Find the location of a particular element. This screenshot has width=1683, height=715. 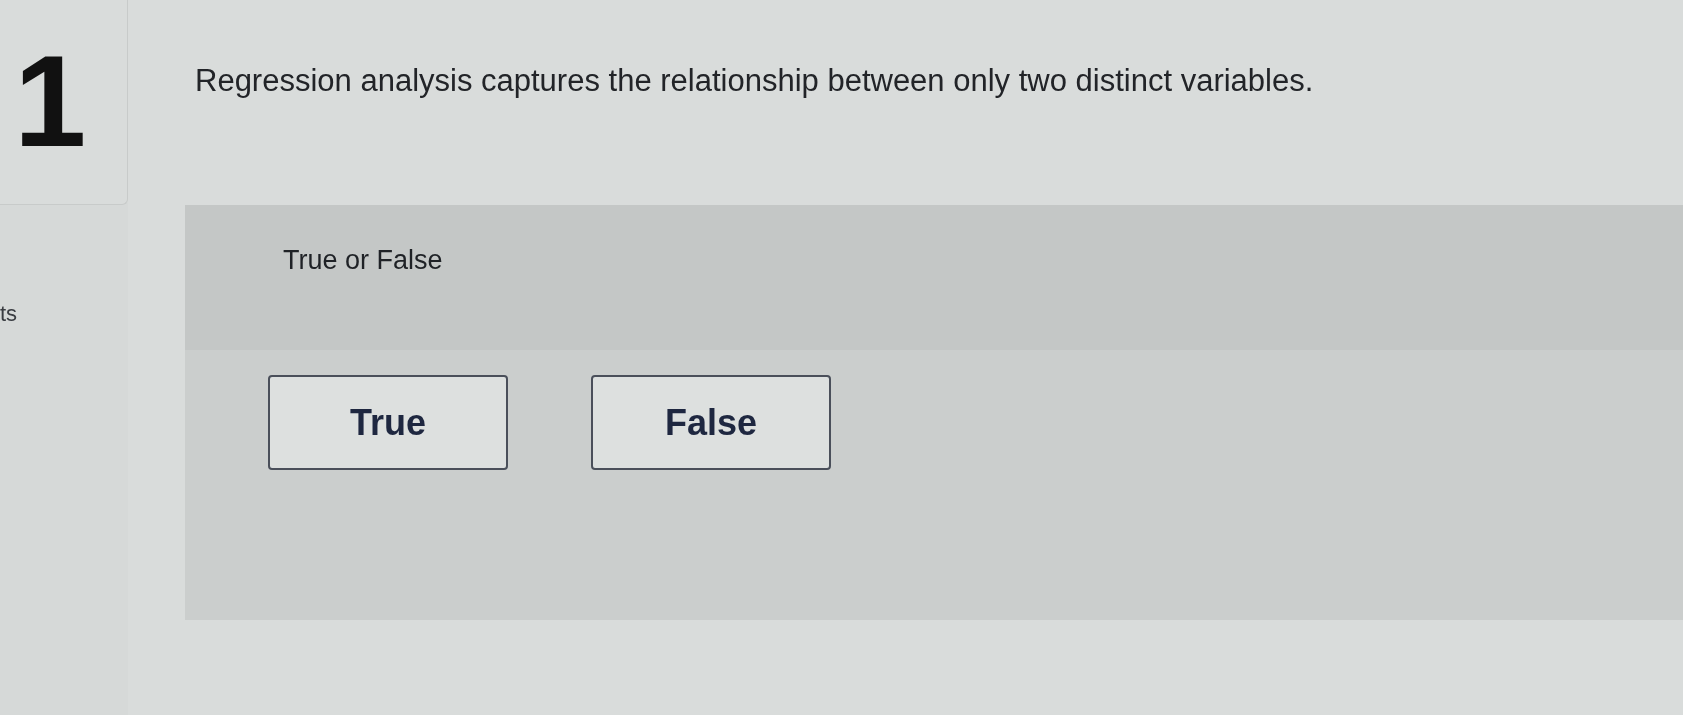

answer-option: False is located at coordinates (711, 422).